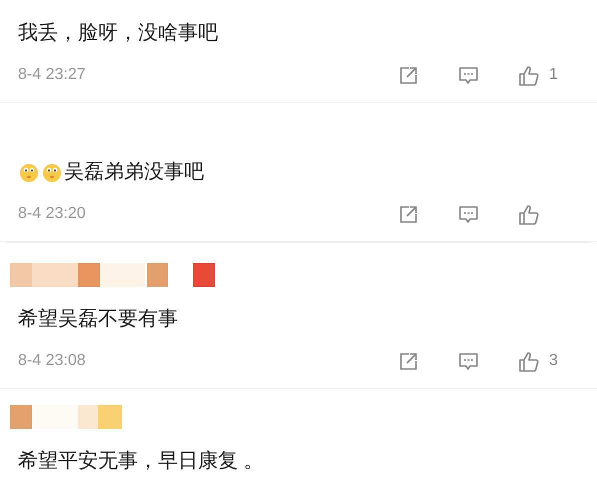 The height and width of the screenshot is (477, 597). Describe the element at coordinates (118, 33) in the screenshot. I see `comment-text: 我丢，脸呀，没啥事吧` at that location.